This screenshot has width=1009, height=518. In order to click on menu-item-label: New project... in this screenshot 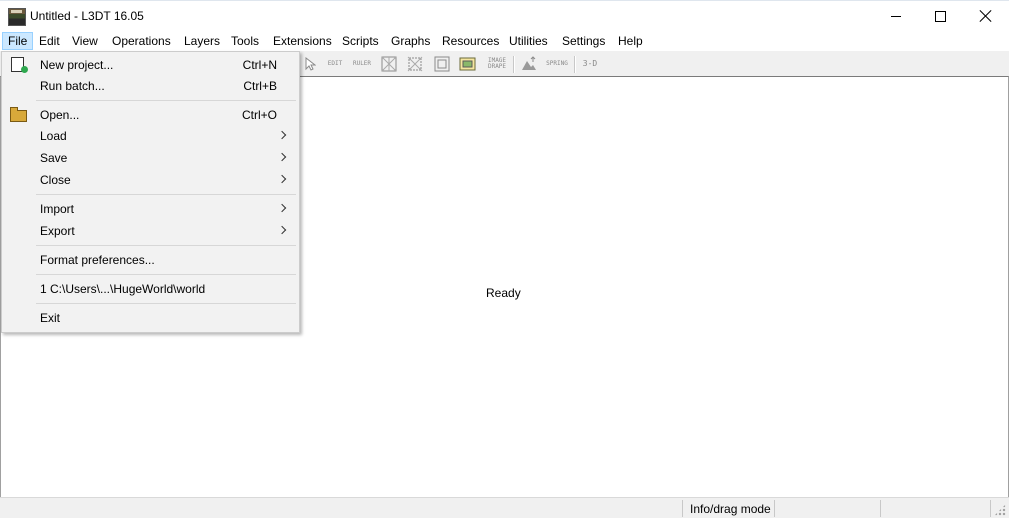, I will do `click(77, 65)`.